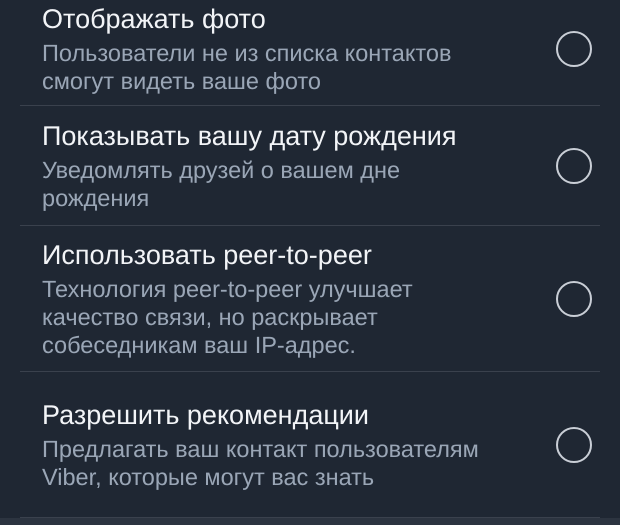 This screenshot has height=525, width=620. I want to click on setting-description: Технология peer-to-peer улучшает качество связи, но раскрывает собеседникам ваш IP-адрес., so click(228, 316).